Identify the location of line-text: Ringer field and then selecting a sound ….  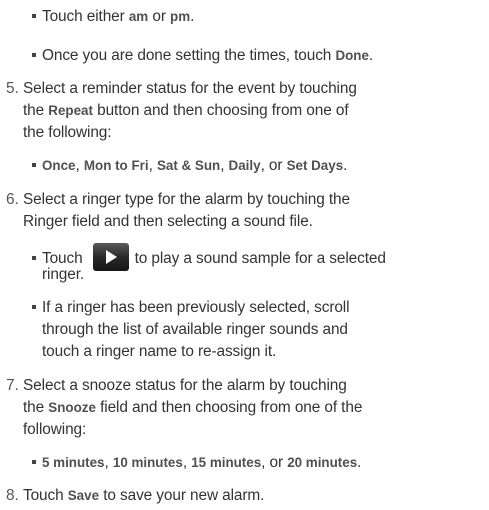
(168, 221).